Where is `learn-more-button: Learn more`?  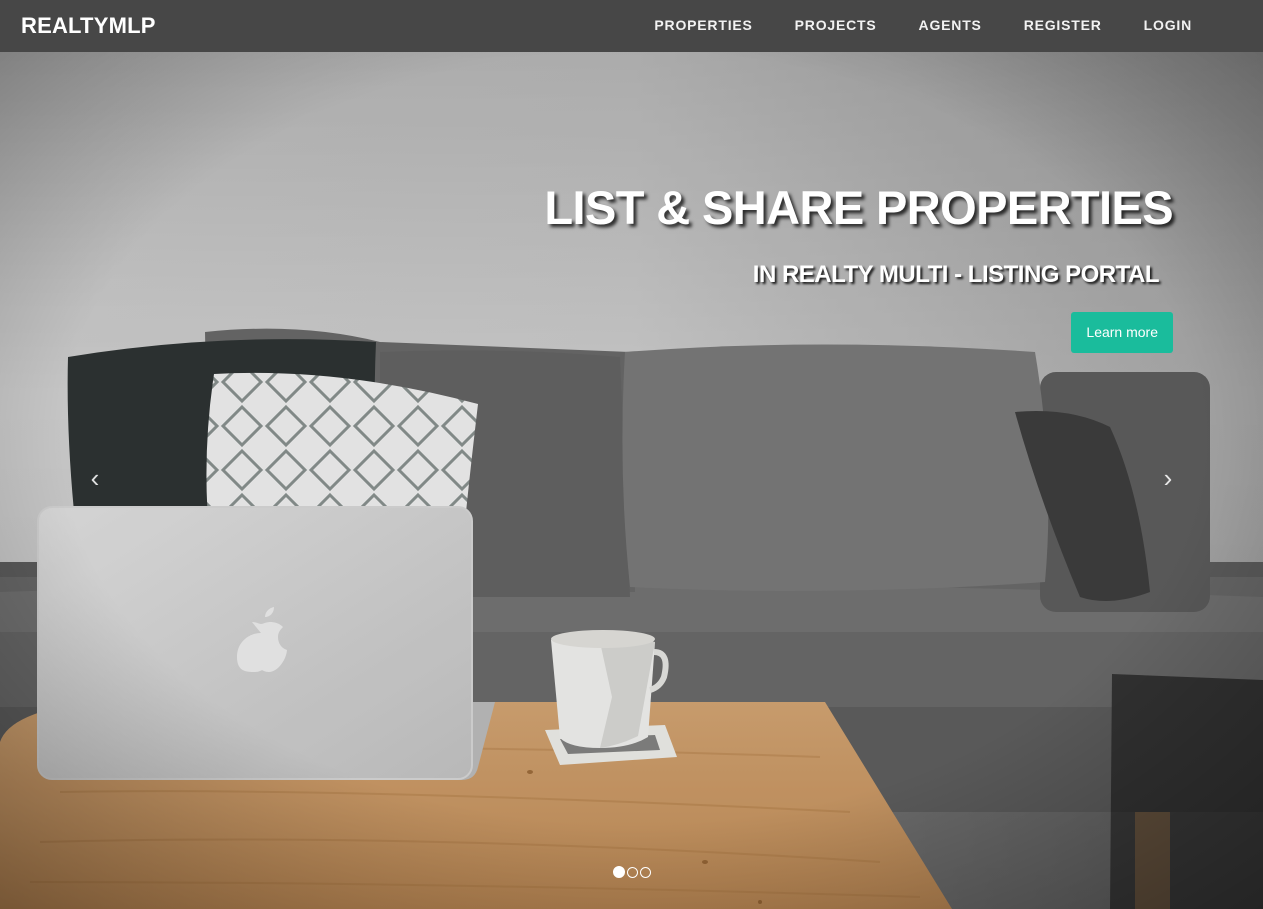 learn-more-button: Learn more is located at coordinates (1122, 332).